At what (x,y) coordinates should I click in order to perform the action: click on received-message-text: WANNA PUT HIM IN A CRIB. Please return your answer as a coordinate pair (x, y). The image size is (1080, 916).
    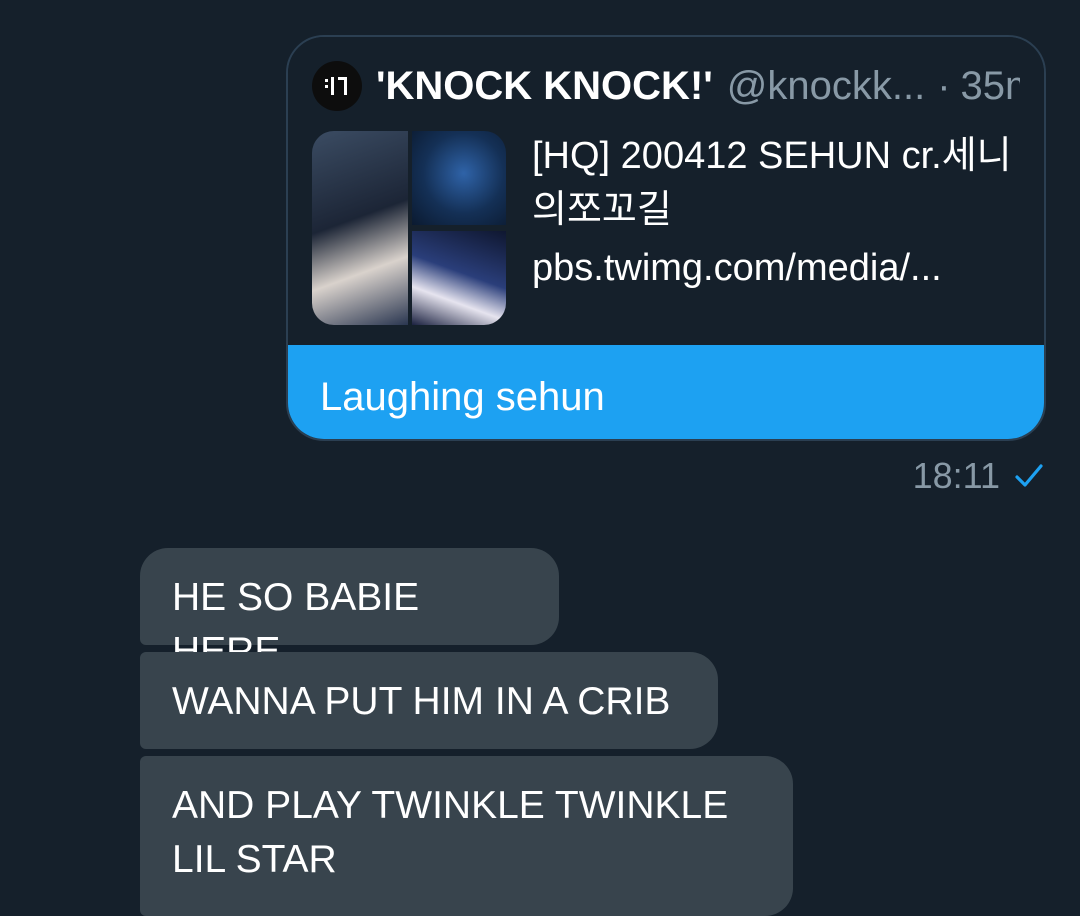
    Looking at the image, I should click on (421, 701).